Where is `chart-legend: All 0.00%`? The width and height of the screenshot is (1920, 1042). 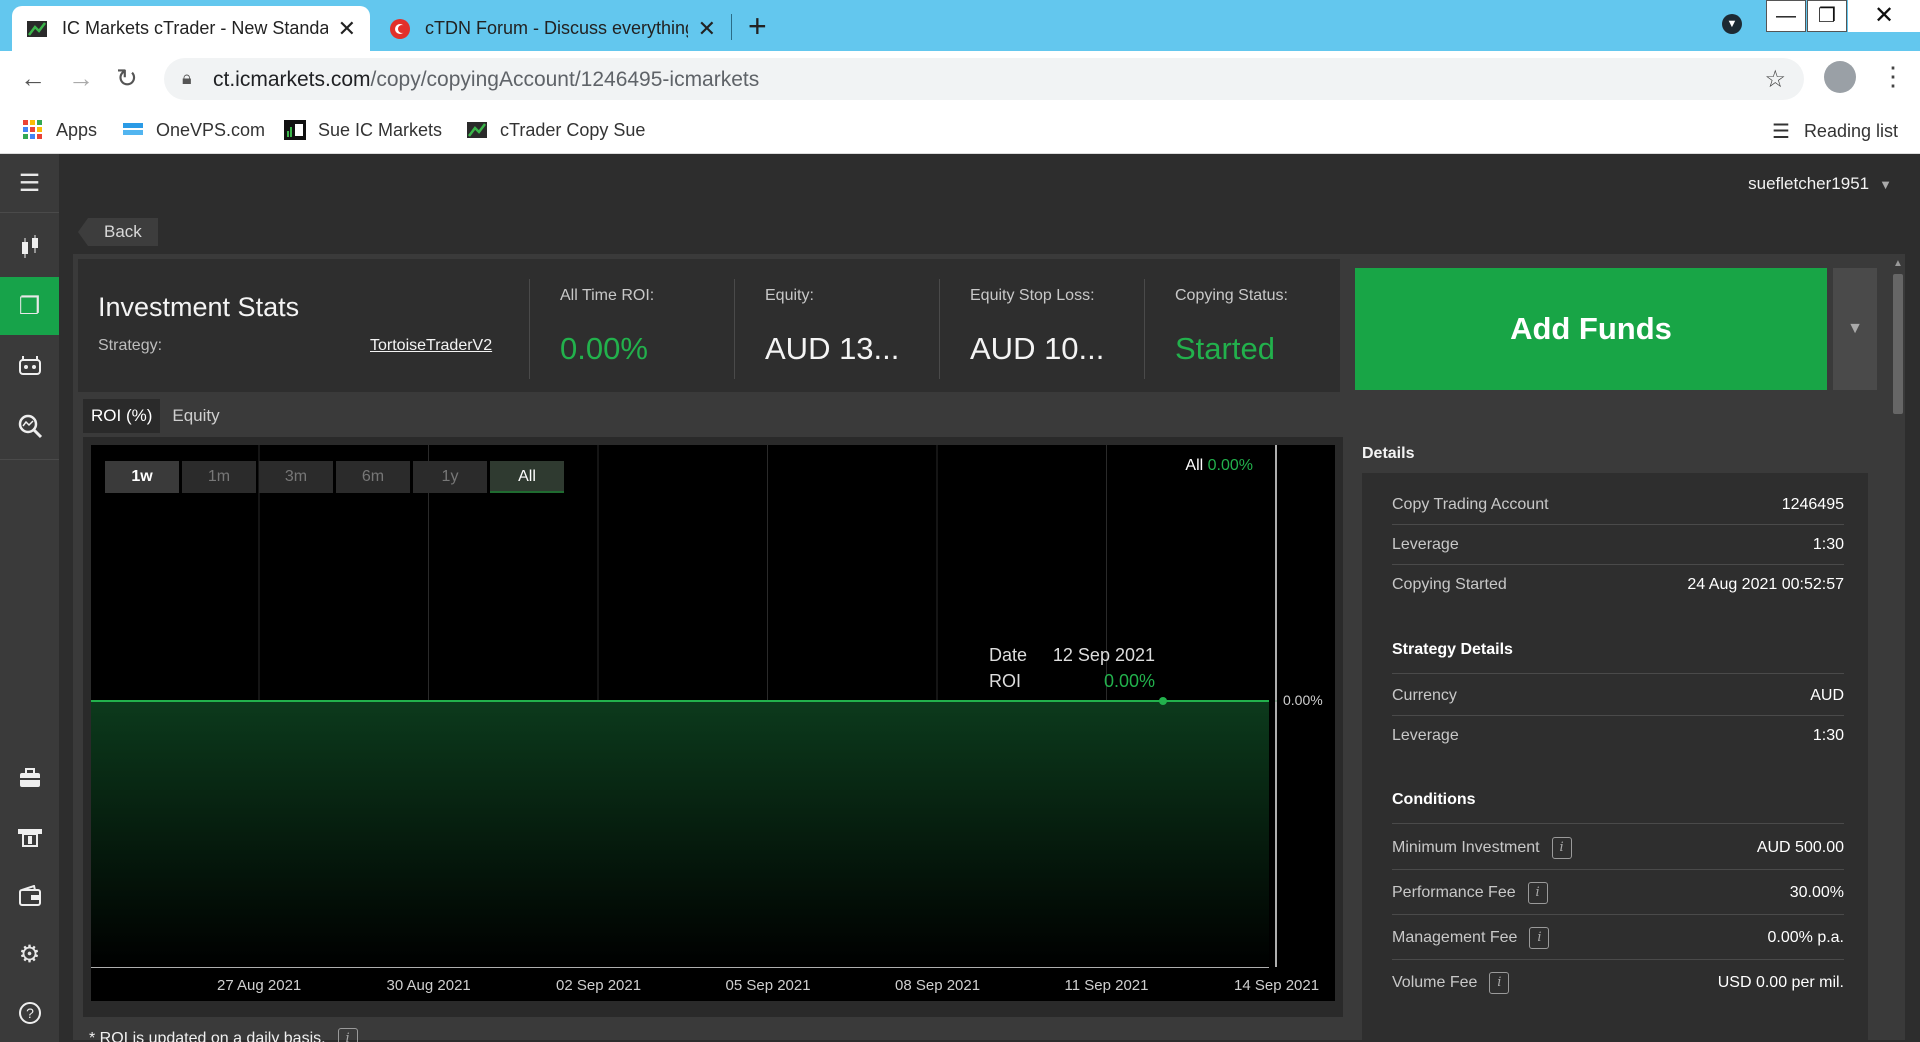 chart-legend: All 0.00% is located at coordinates (1219, 466).